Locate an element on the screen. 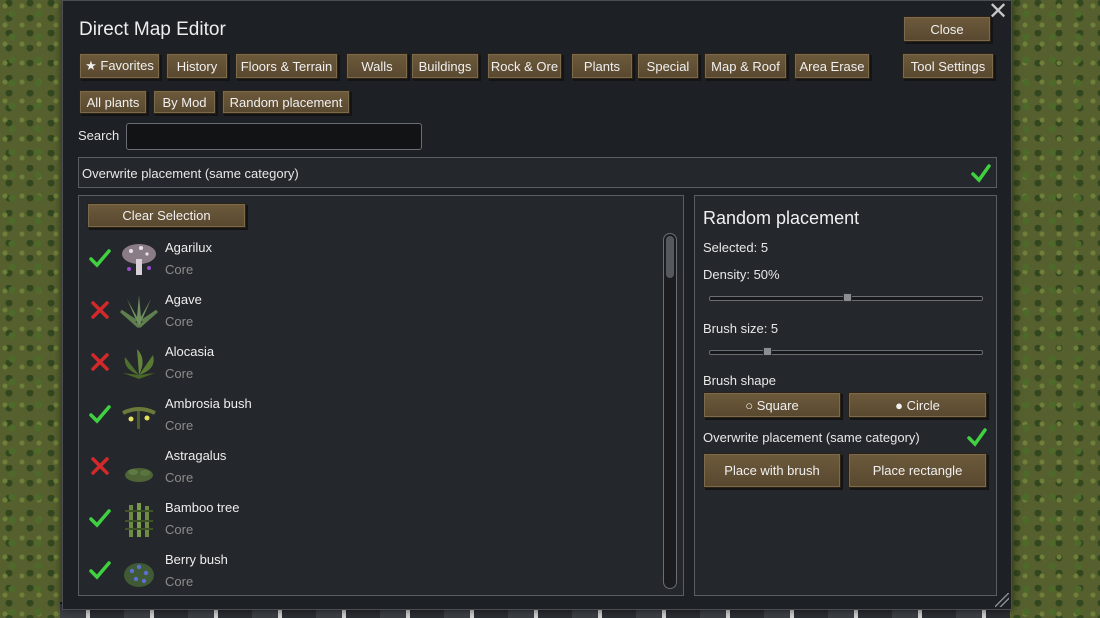 Image resolution: width=1100 pixels, height=618 pixels. list-item: Bamboo tree Core is located at coordinates (369, 521).